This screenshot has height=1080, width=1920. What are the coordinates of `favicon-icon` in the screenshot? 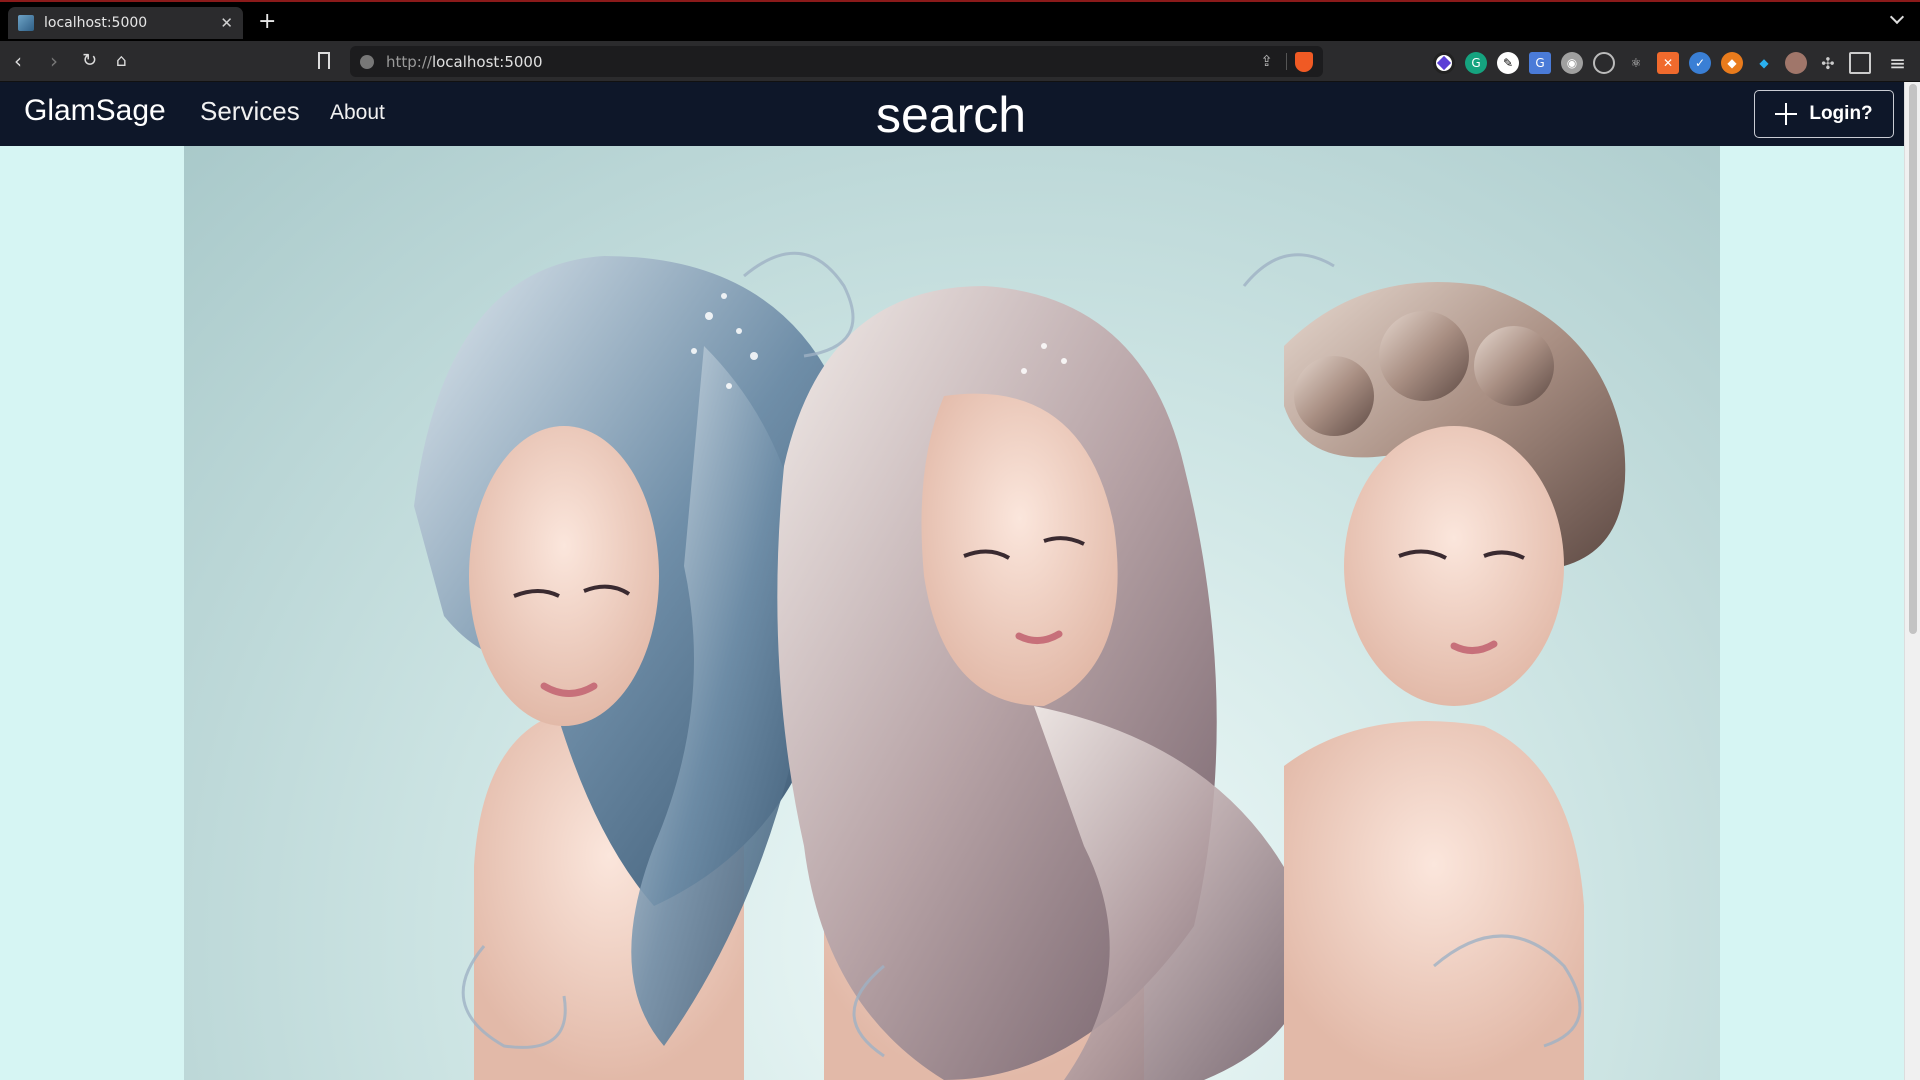 It's located at (26, 23).